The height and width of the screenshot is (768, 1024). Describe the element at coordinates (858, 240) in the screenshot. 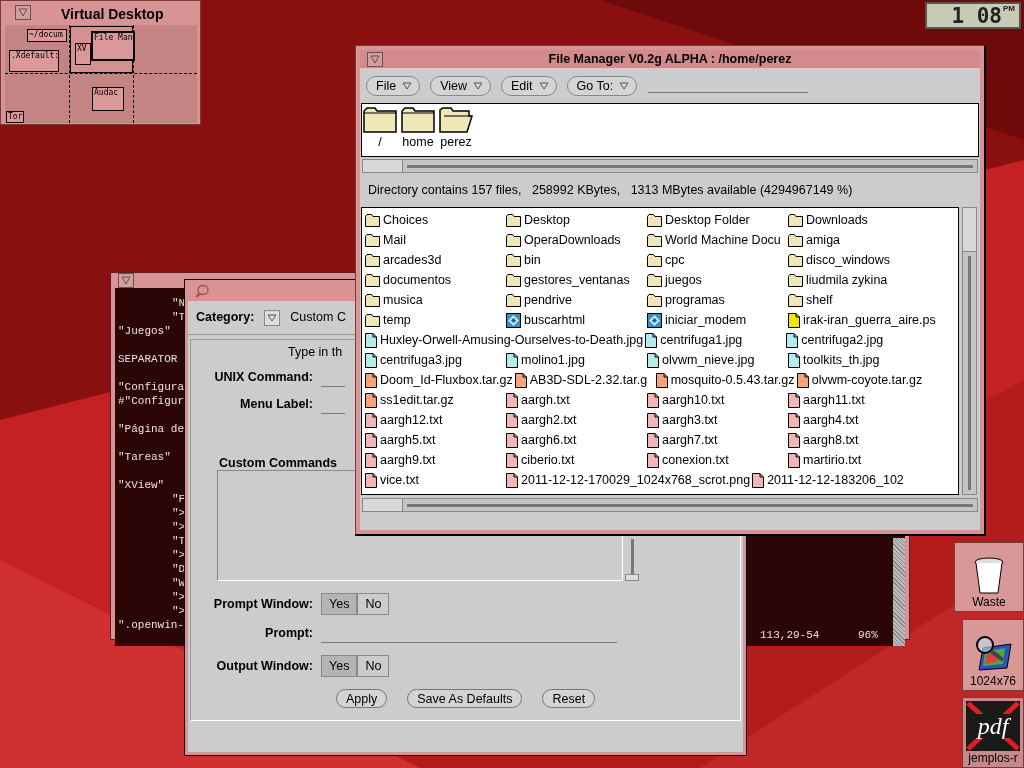

I see `file-item: amiga` at that location.